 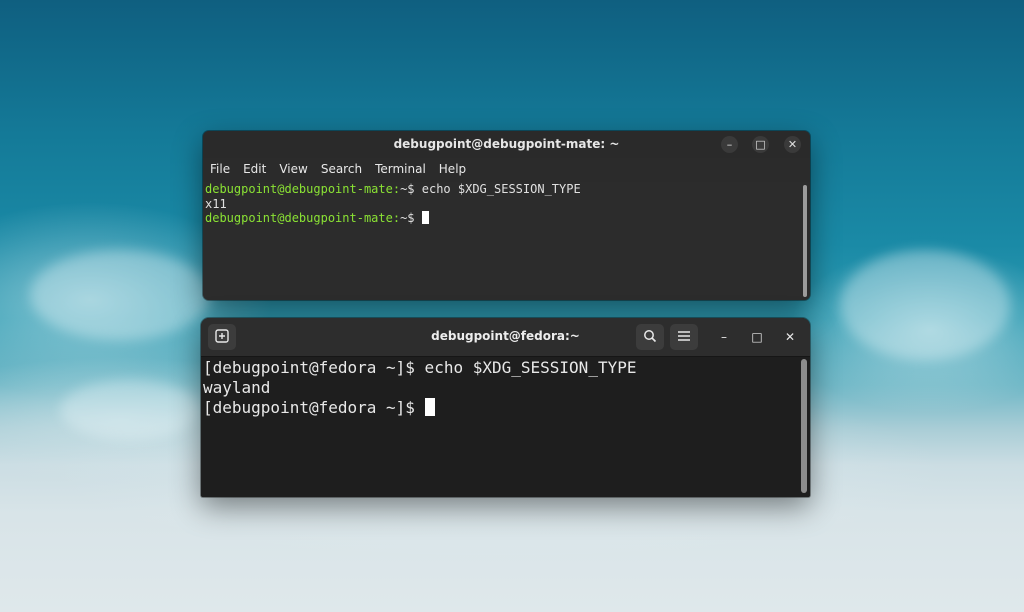 I want to click on terminal-line: debugpoint@debugpoint-mate:~$, so click(x=501, y=218).